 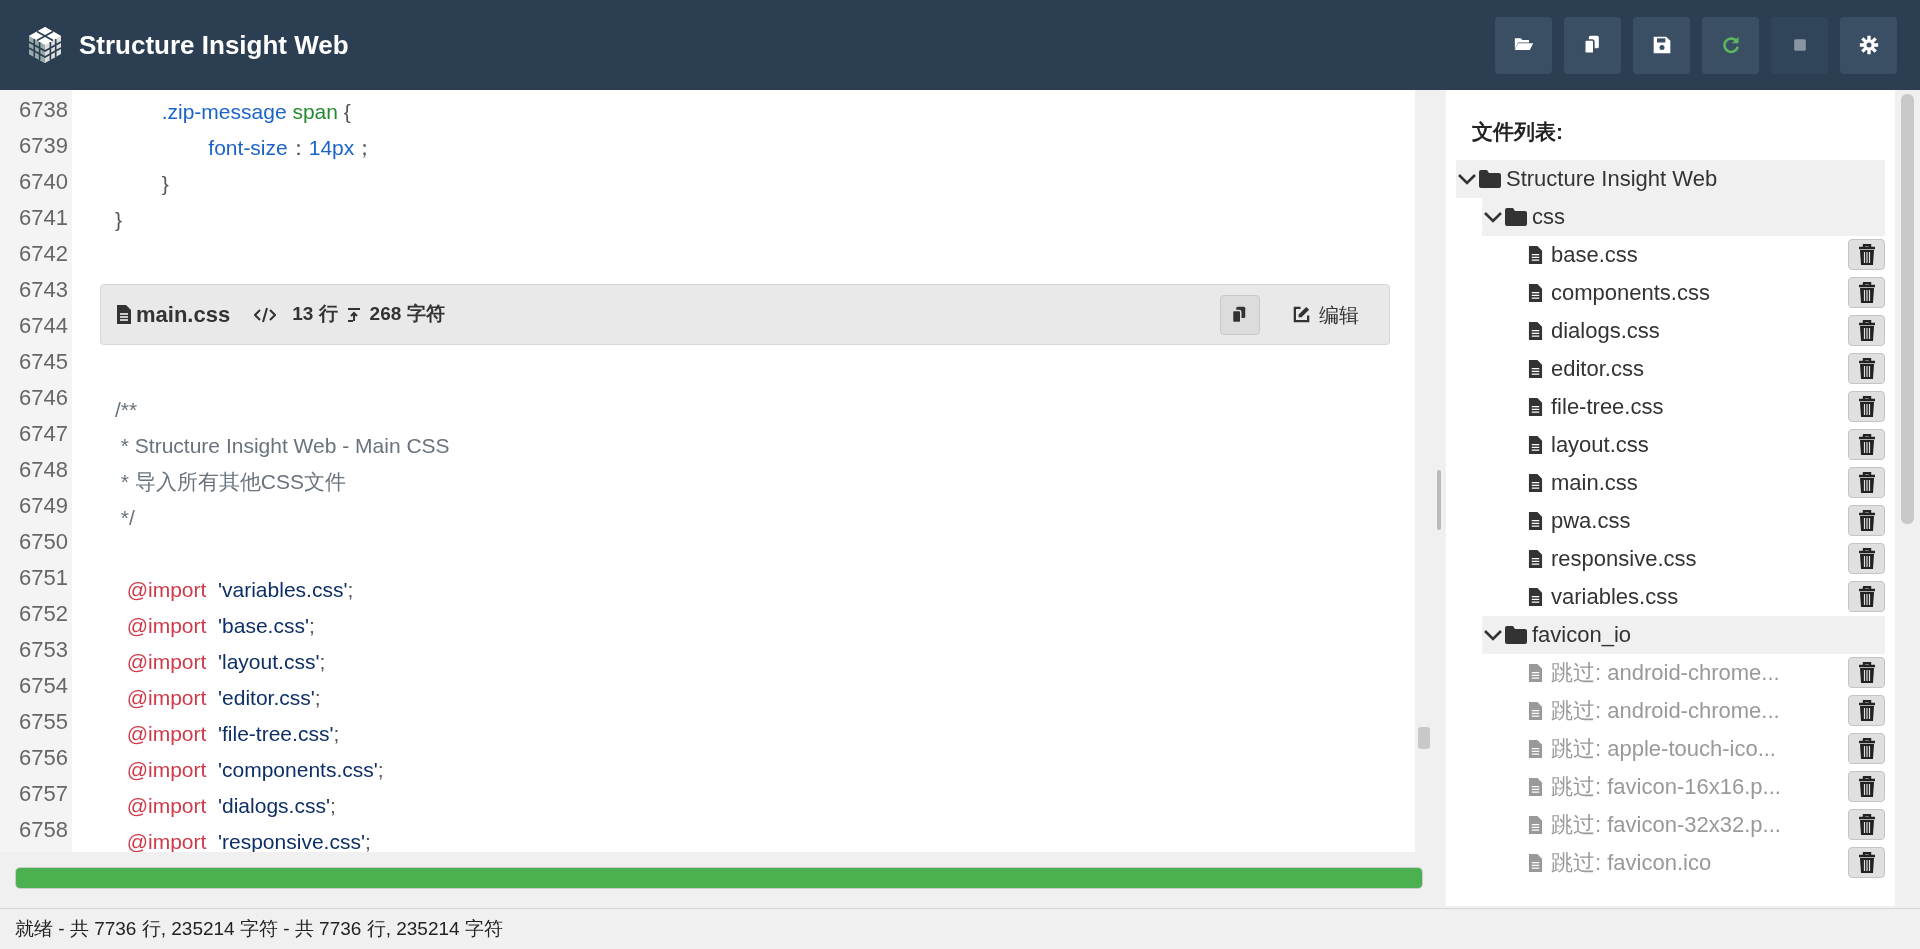 What do you see at coordinates (43, 218) in the screenshot?
I see `line-number: 6741` at bounding box center [43, 218].